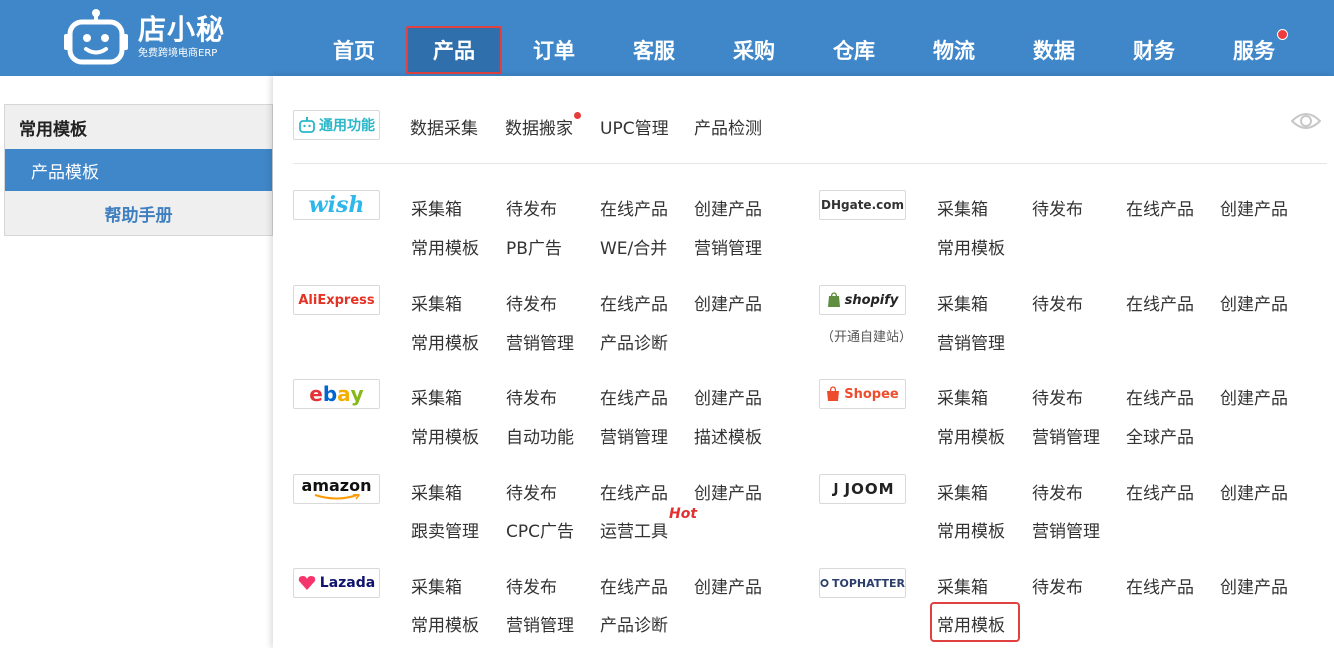  What do you see at coordinates (454, 50) in the screenshot?
I see `nav-products: 产品` at bounding box center [454, 50].